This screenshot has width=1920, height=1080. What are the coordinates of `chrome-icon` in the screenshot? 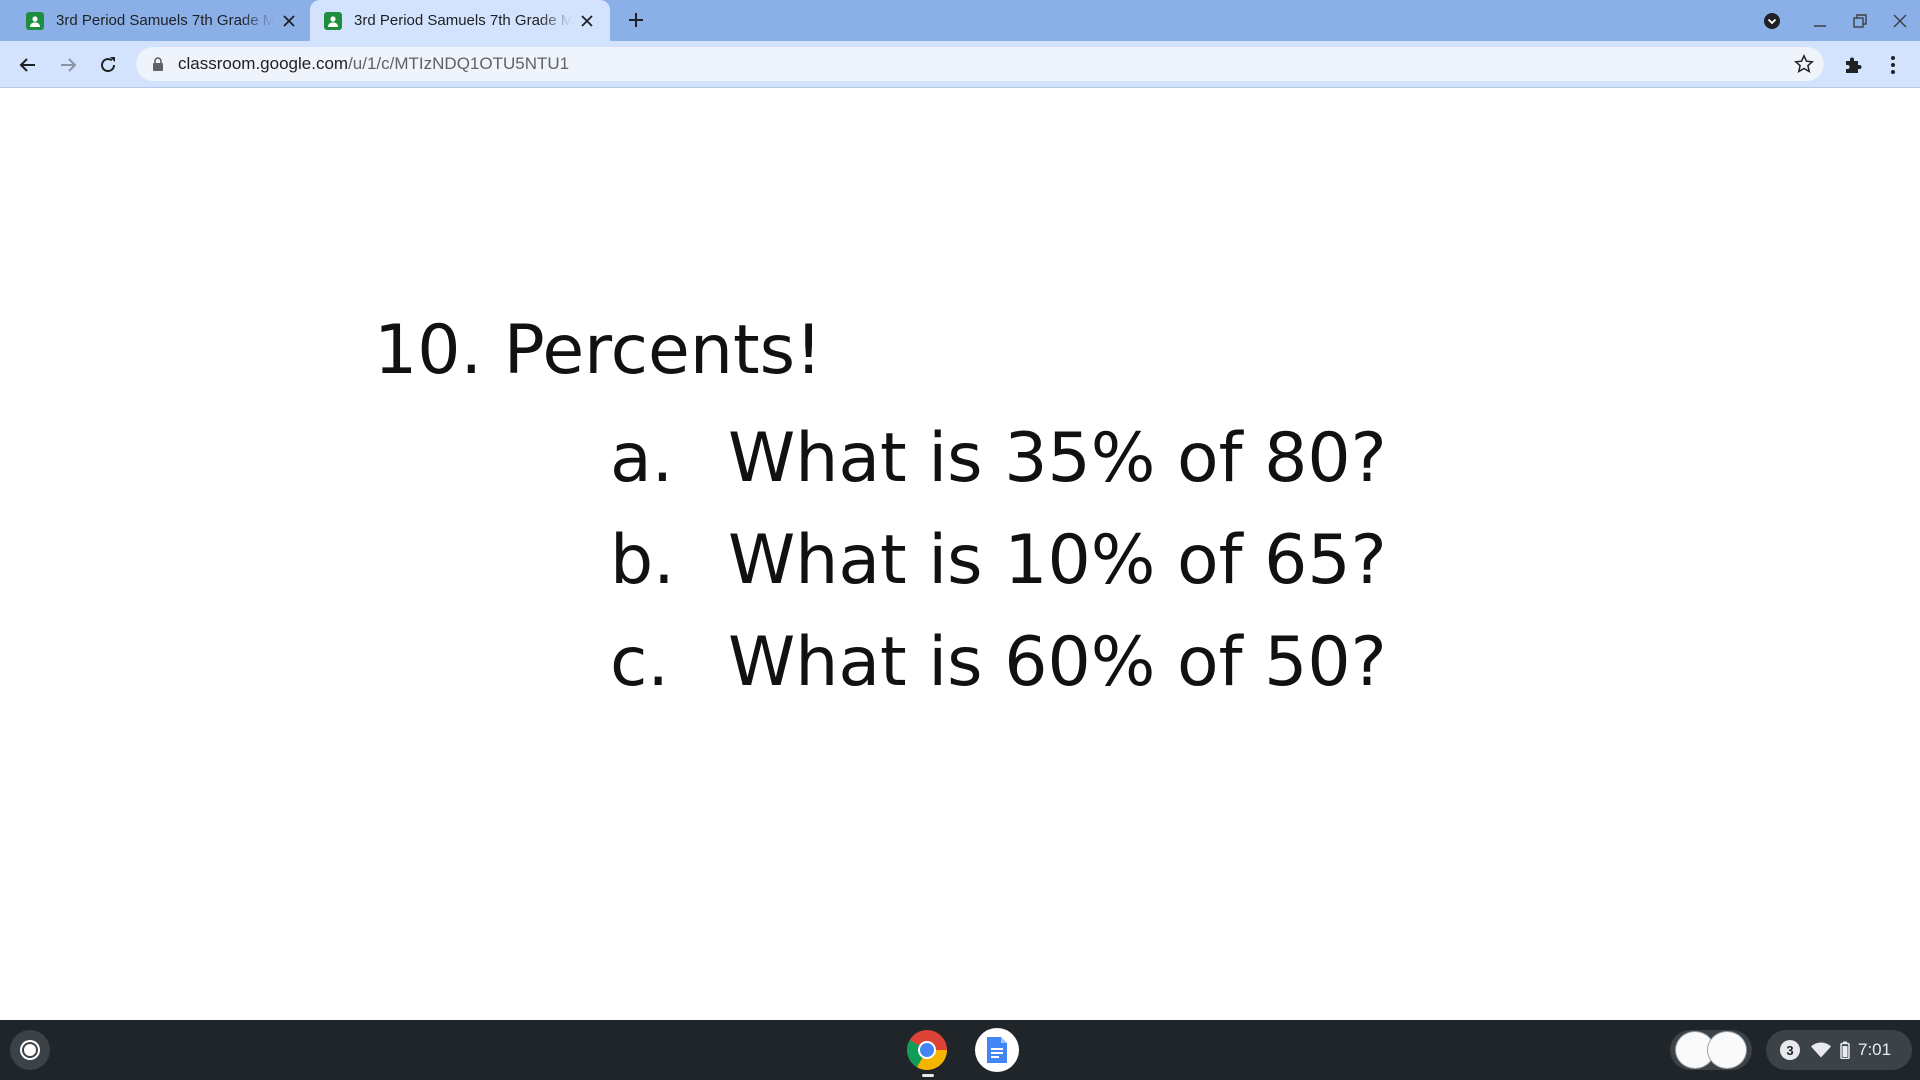 It's located at (927, 1050).